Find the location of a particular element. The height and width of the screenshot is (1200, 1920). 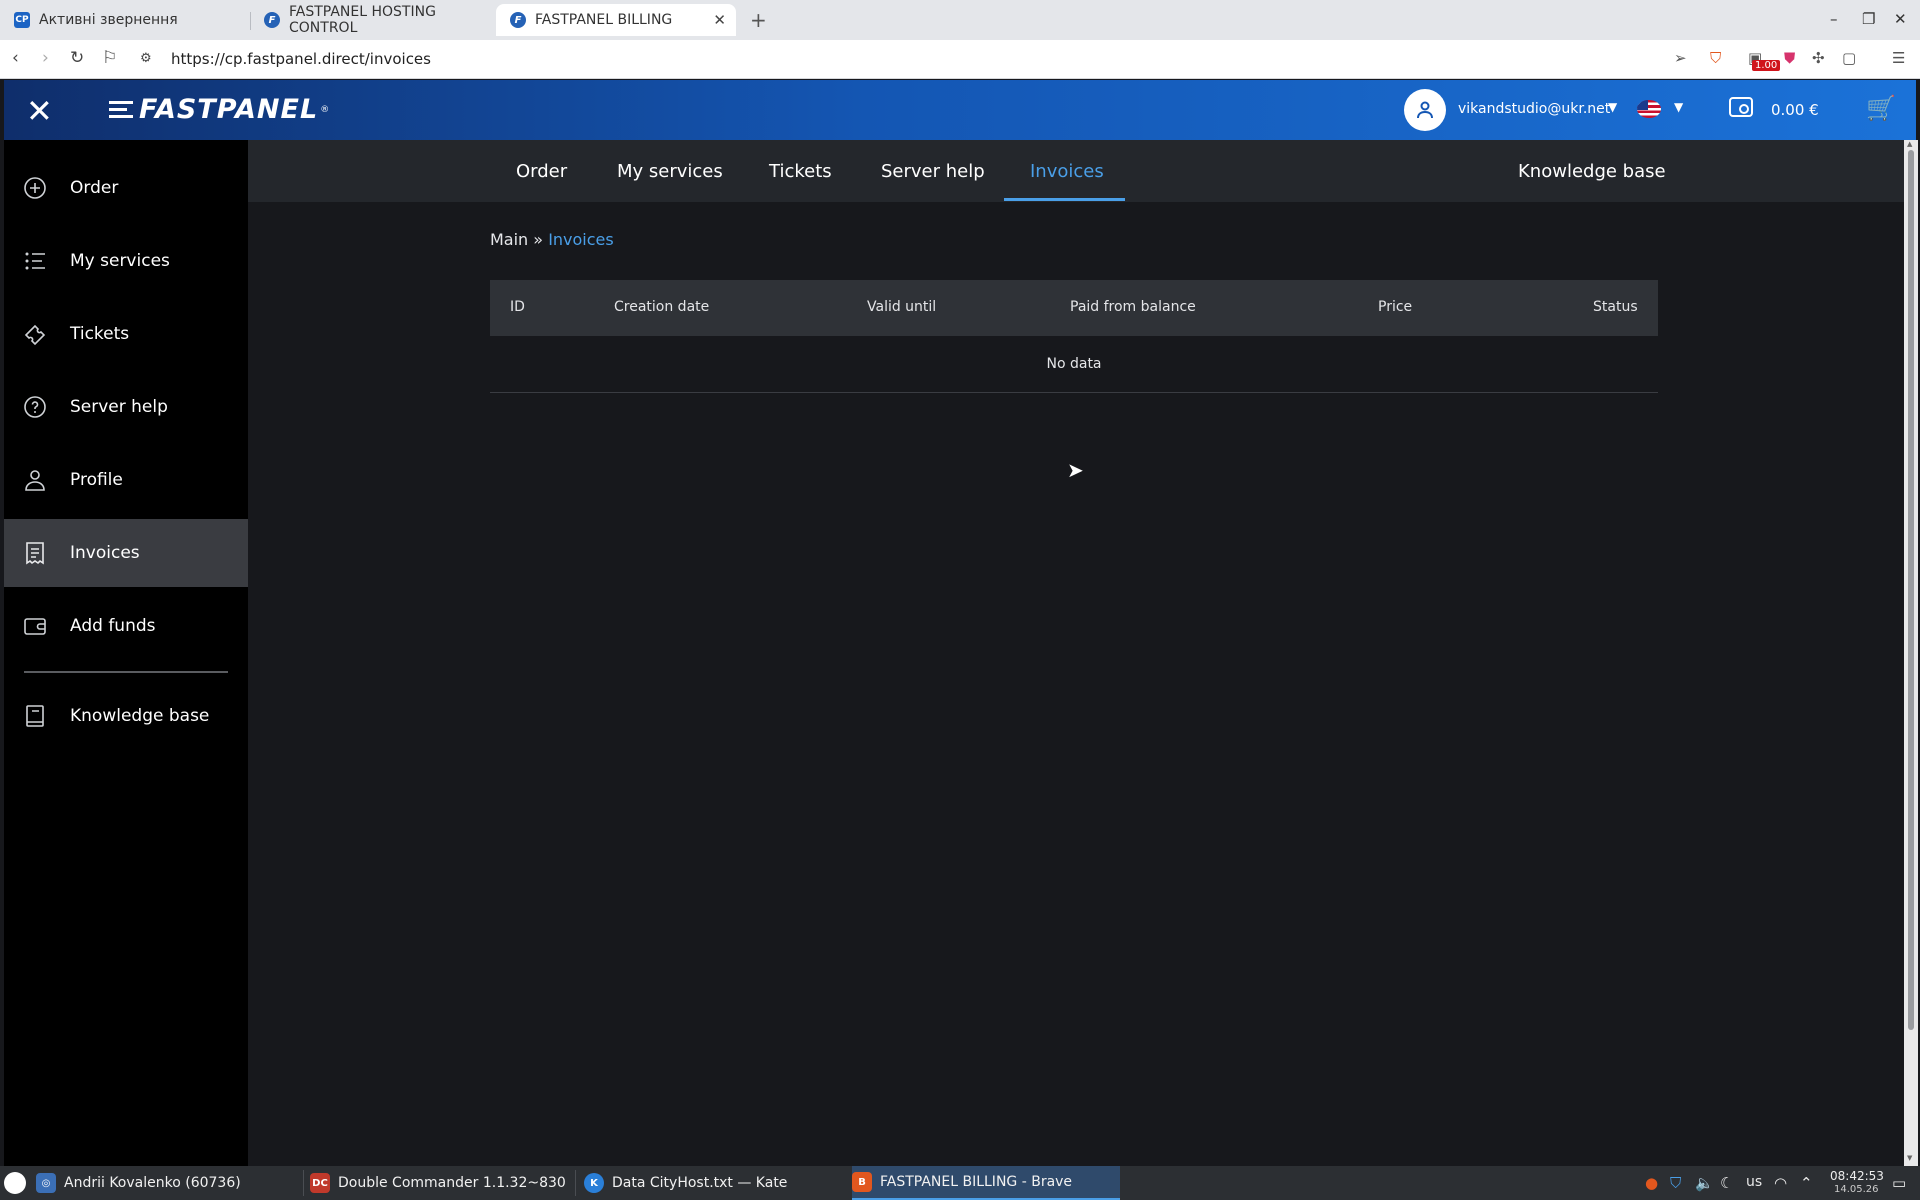

maximize-icon: ❐ is located at coordinates (1868, 19).